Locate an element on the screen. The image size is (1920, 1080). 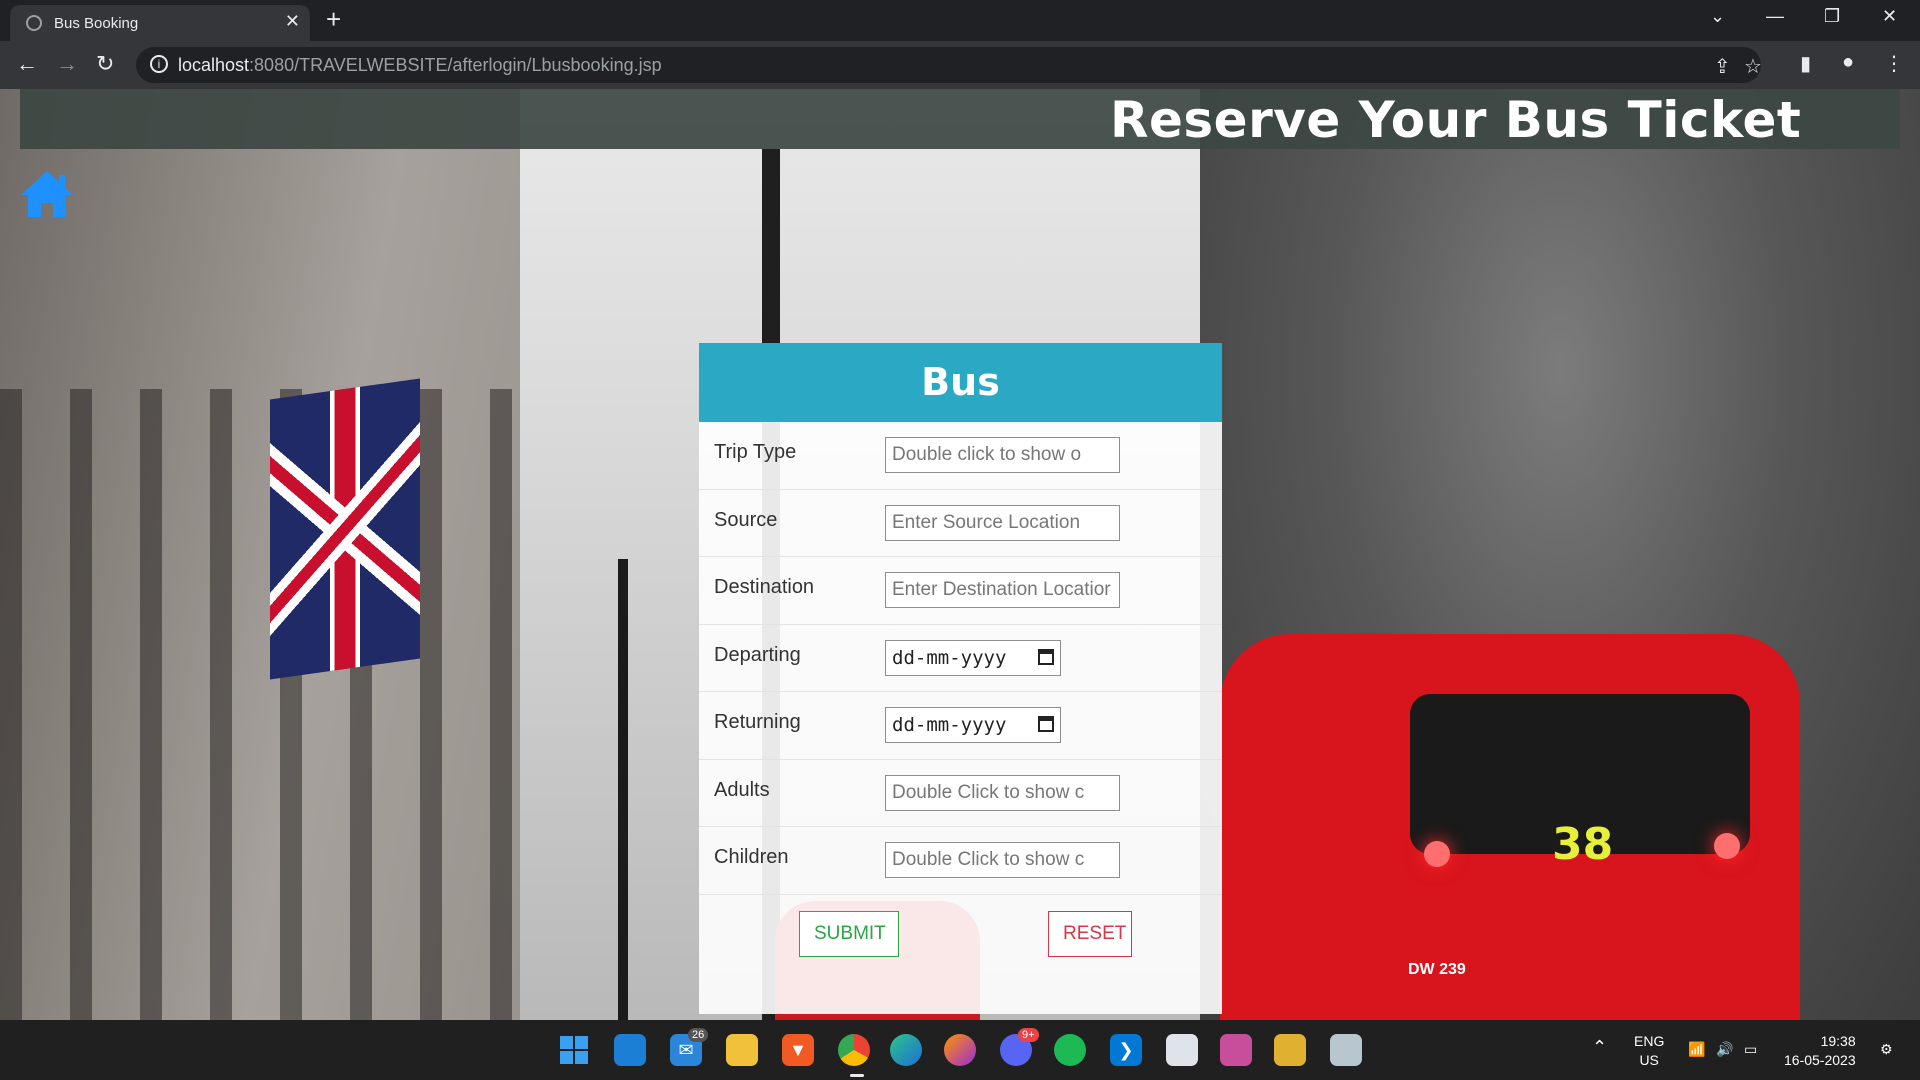
form-row-children: Children is located at coordinates (960, 861).